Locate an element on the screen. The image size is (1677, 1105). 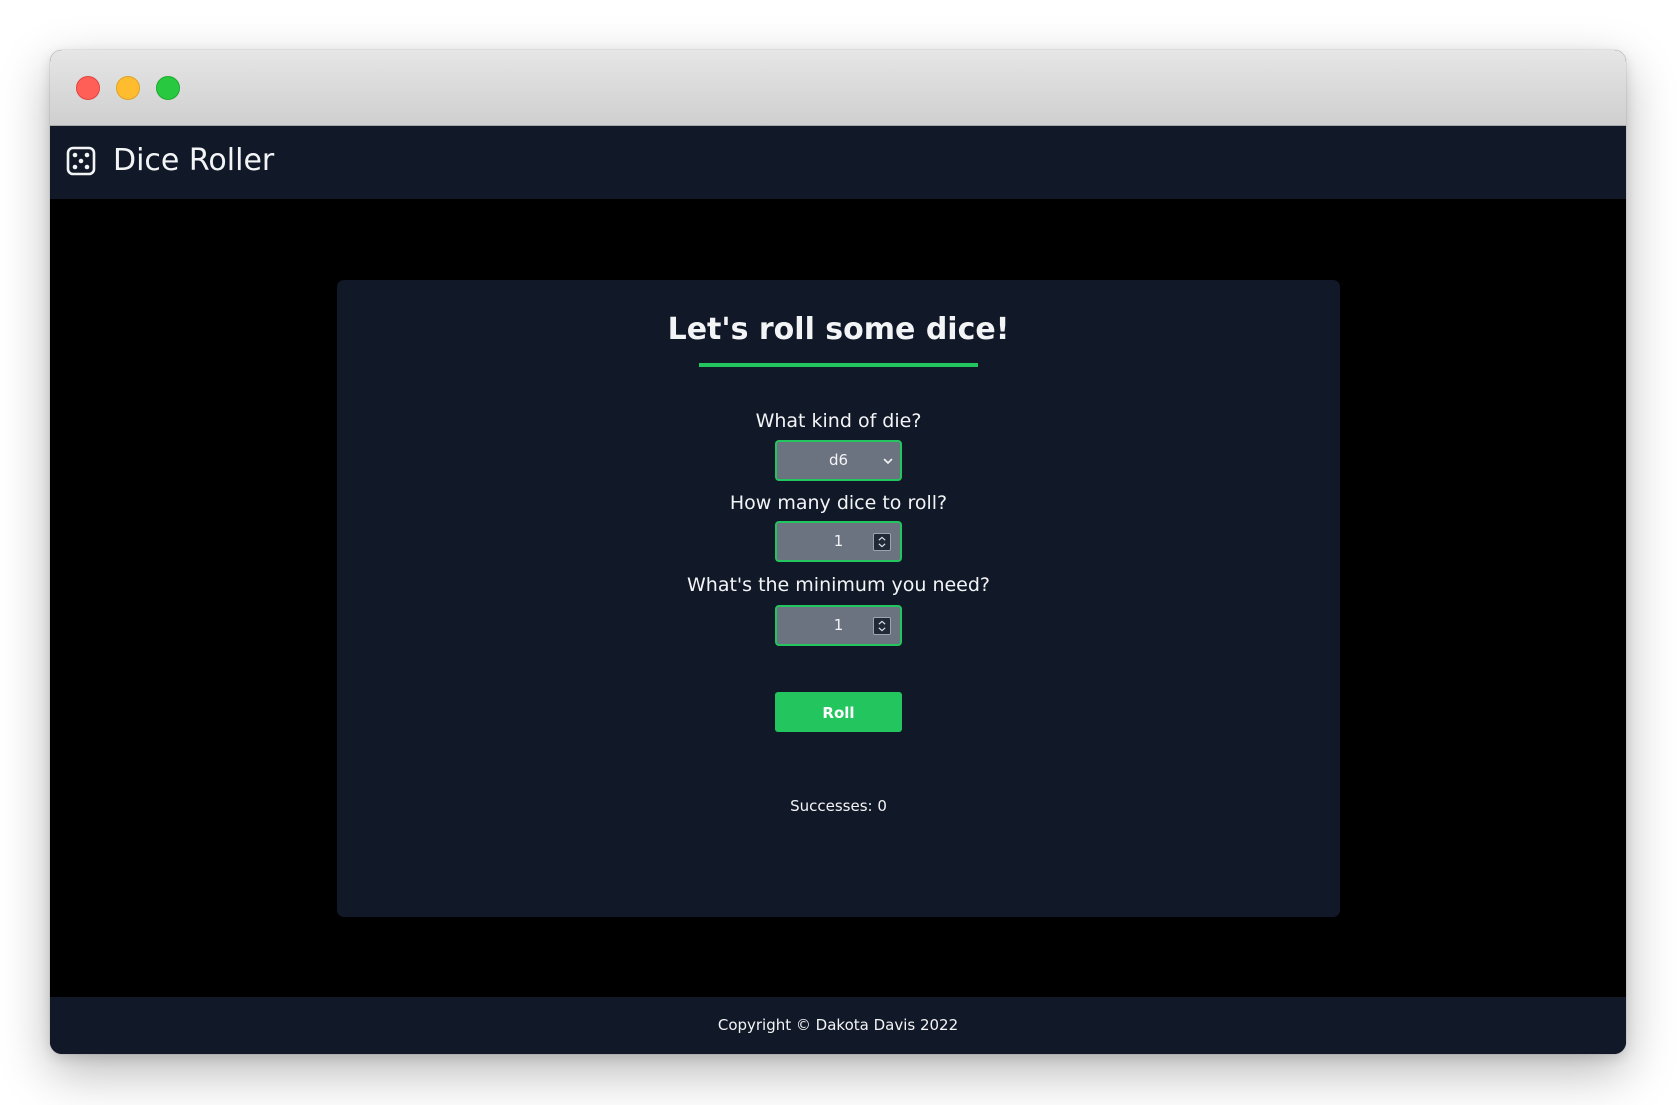
die-type-label: What kind of die? is located at coordinates (838, 421).